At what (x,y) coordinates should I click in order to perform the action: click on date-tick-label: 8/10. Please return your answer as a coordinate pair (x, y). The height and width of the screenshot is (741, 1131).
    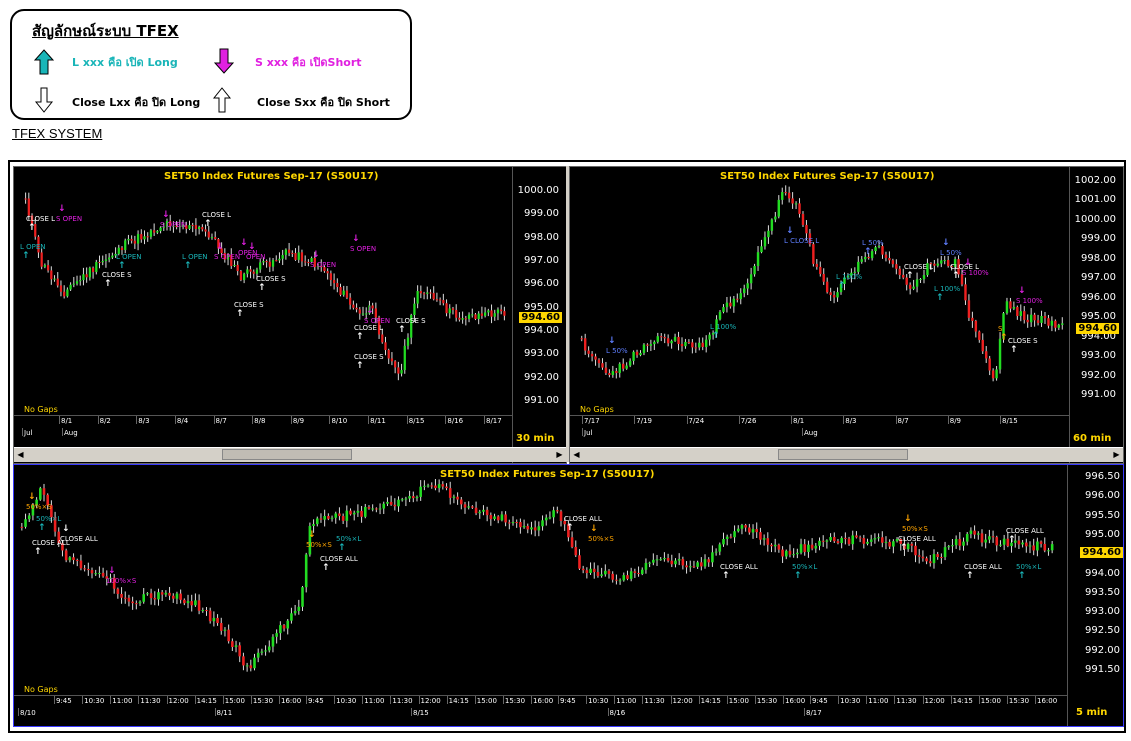
    Looking at the image, I should click on (28, 713).